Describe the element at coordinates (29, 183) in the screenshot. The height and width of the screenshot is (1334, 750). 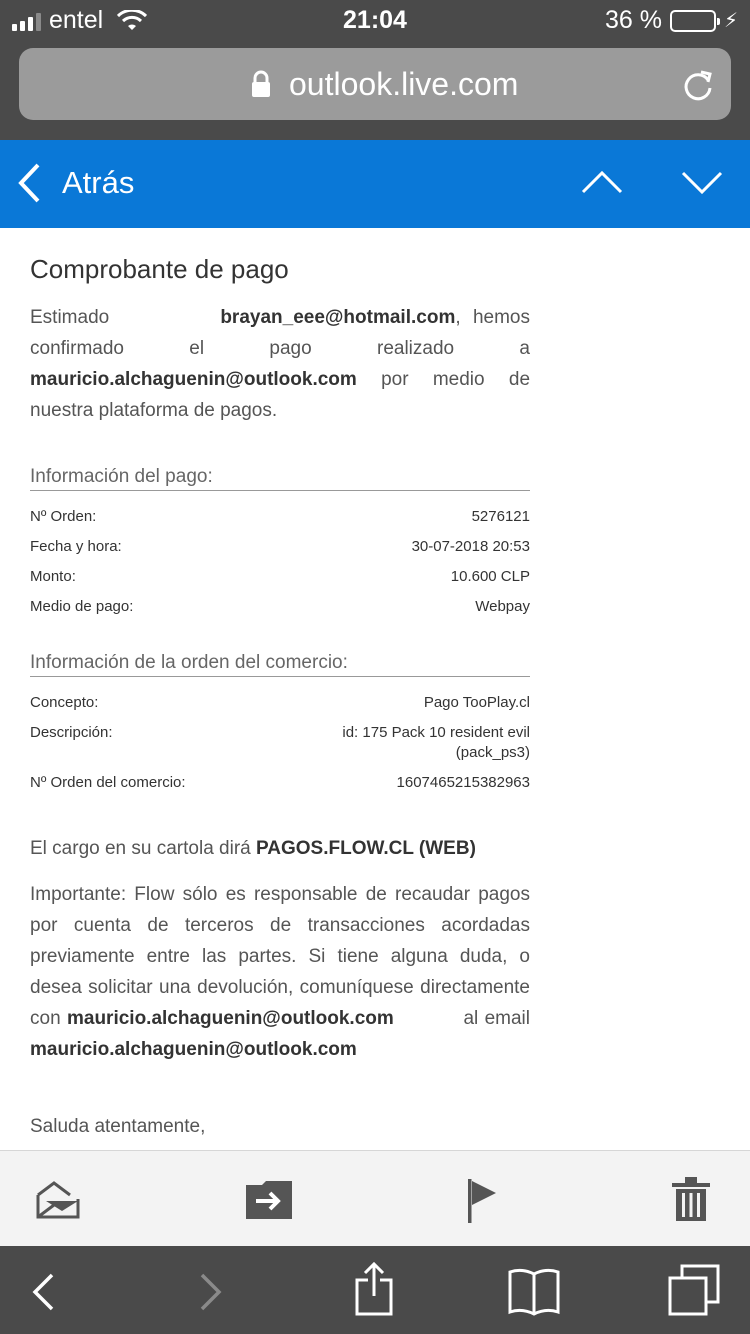
I see `chevron-left-icon` at that location.